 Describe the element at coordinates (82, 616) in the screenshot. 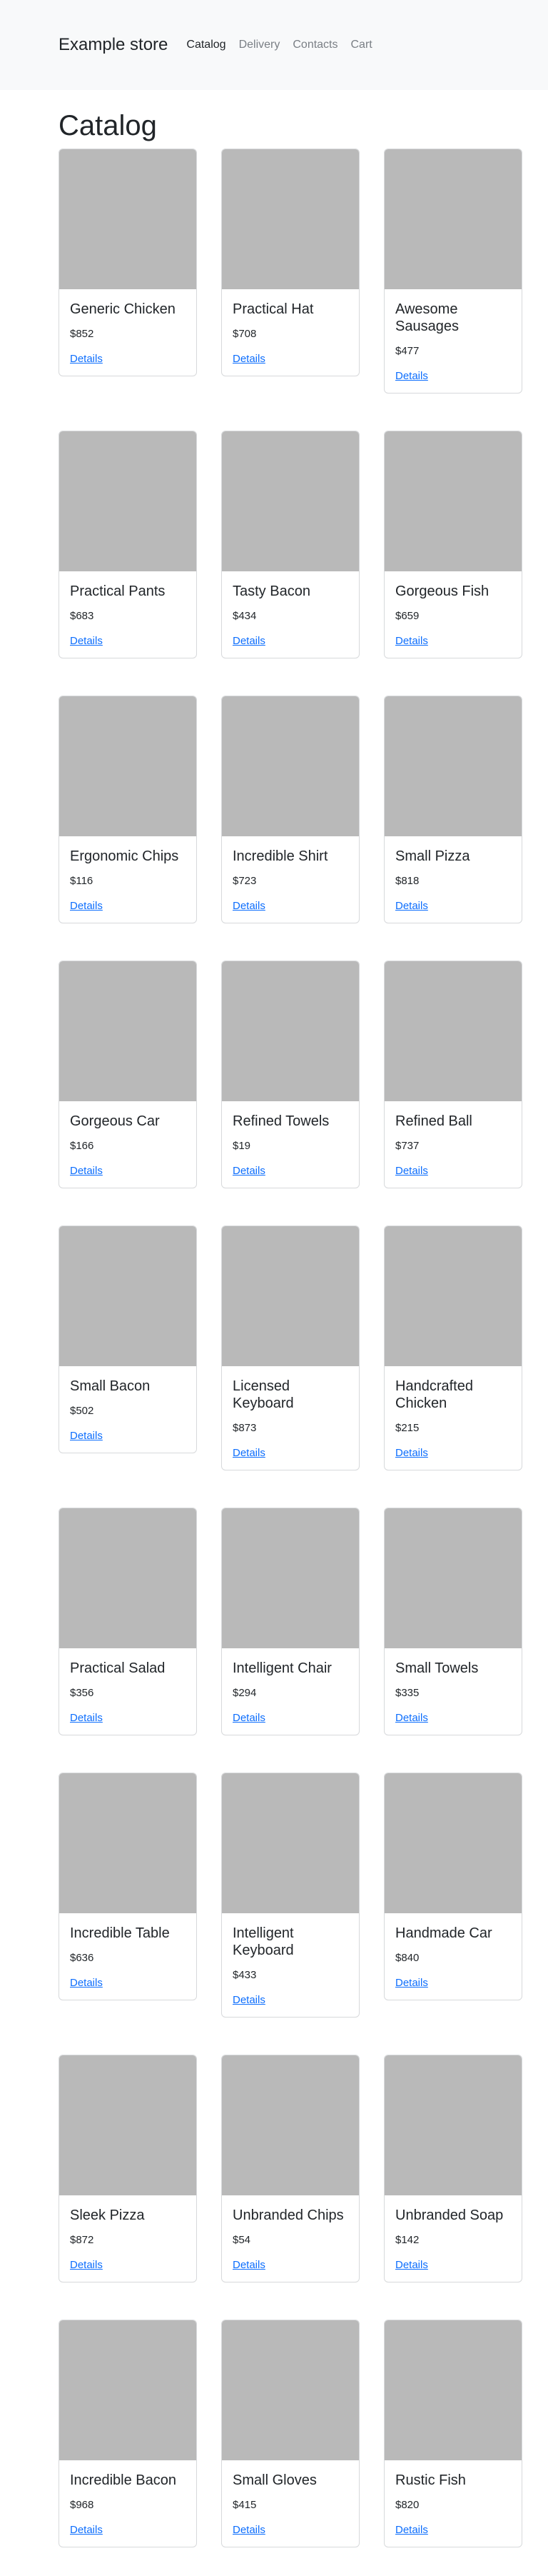

I see `product-price: $683` at that location.